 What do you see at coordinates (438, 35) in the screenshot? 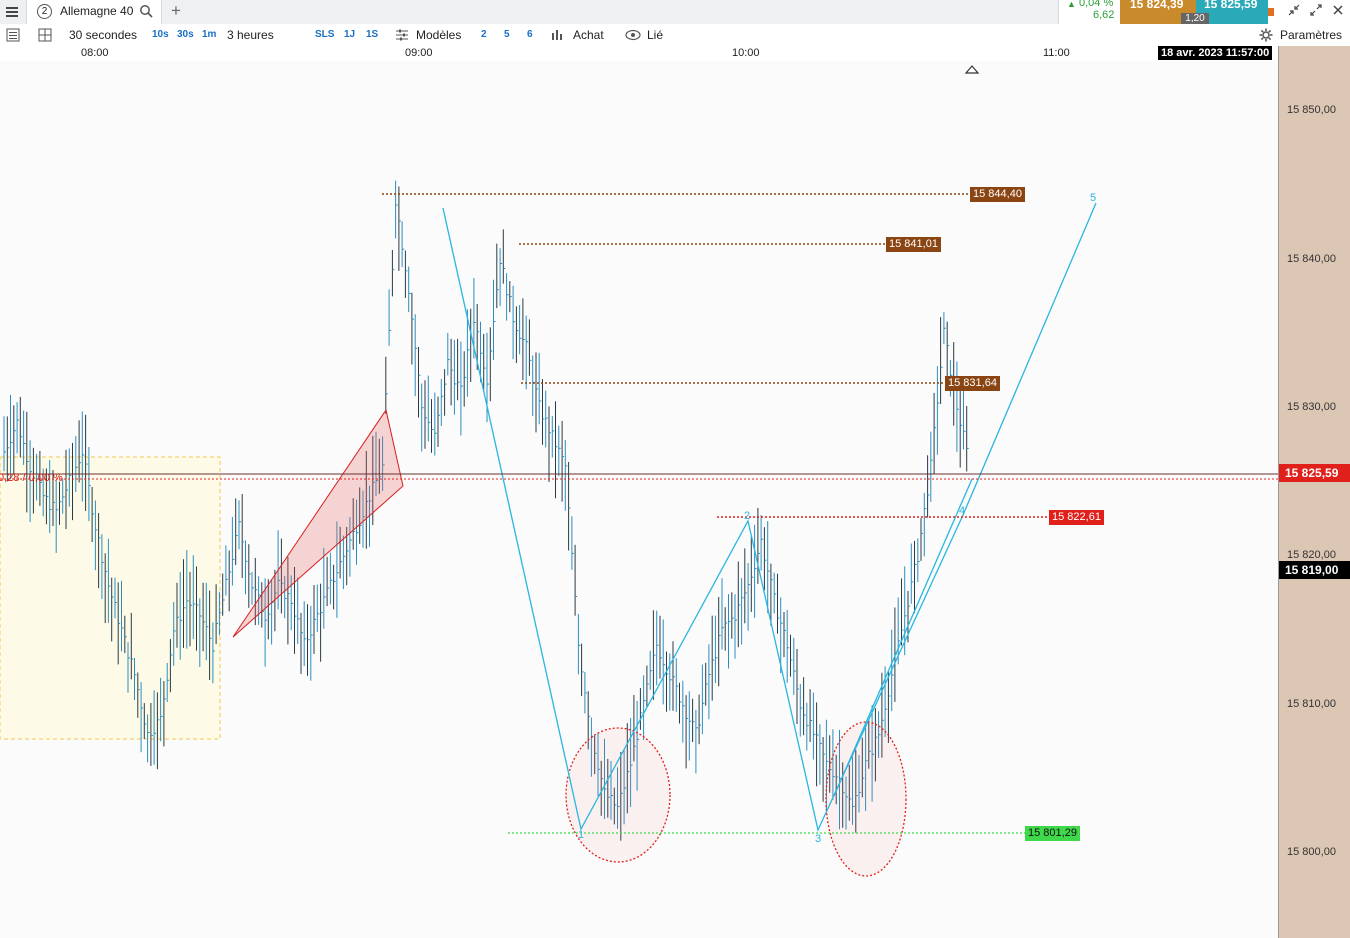
I see `templates-button: Modèles` at bounding box center [438, 35].